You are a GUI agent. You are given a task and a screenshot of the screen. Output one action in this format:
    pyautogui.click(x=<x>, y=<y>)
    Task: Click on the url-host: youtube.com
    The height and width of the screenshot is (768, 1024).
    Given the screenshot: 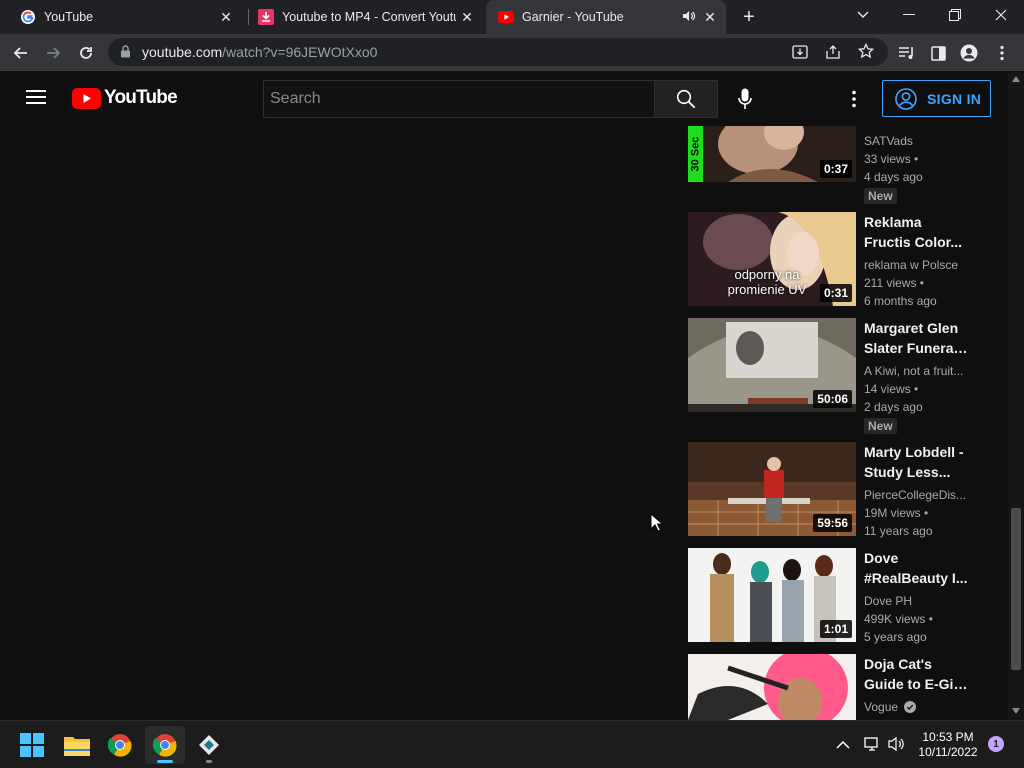 What is the action you would take?
    pyautogui.click(x=182, y=52)
    